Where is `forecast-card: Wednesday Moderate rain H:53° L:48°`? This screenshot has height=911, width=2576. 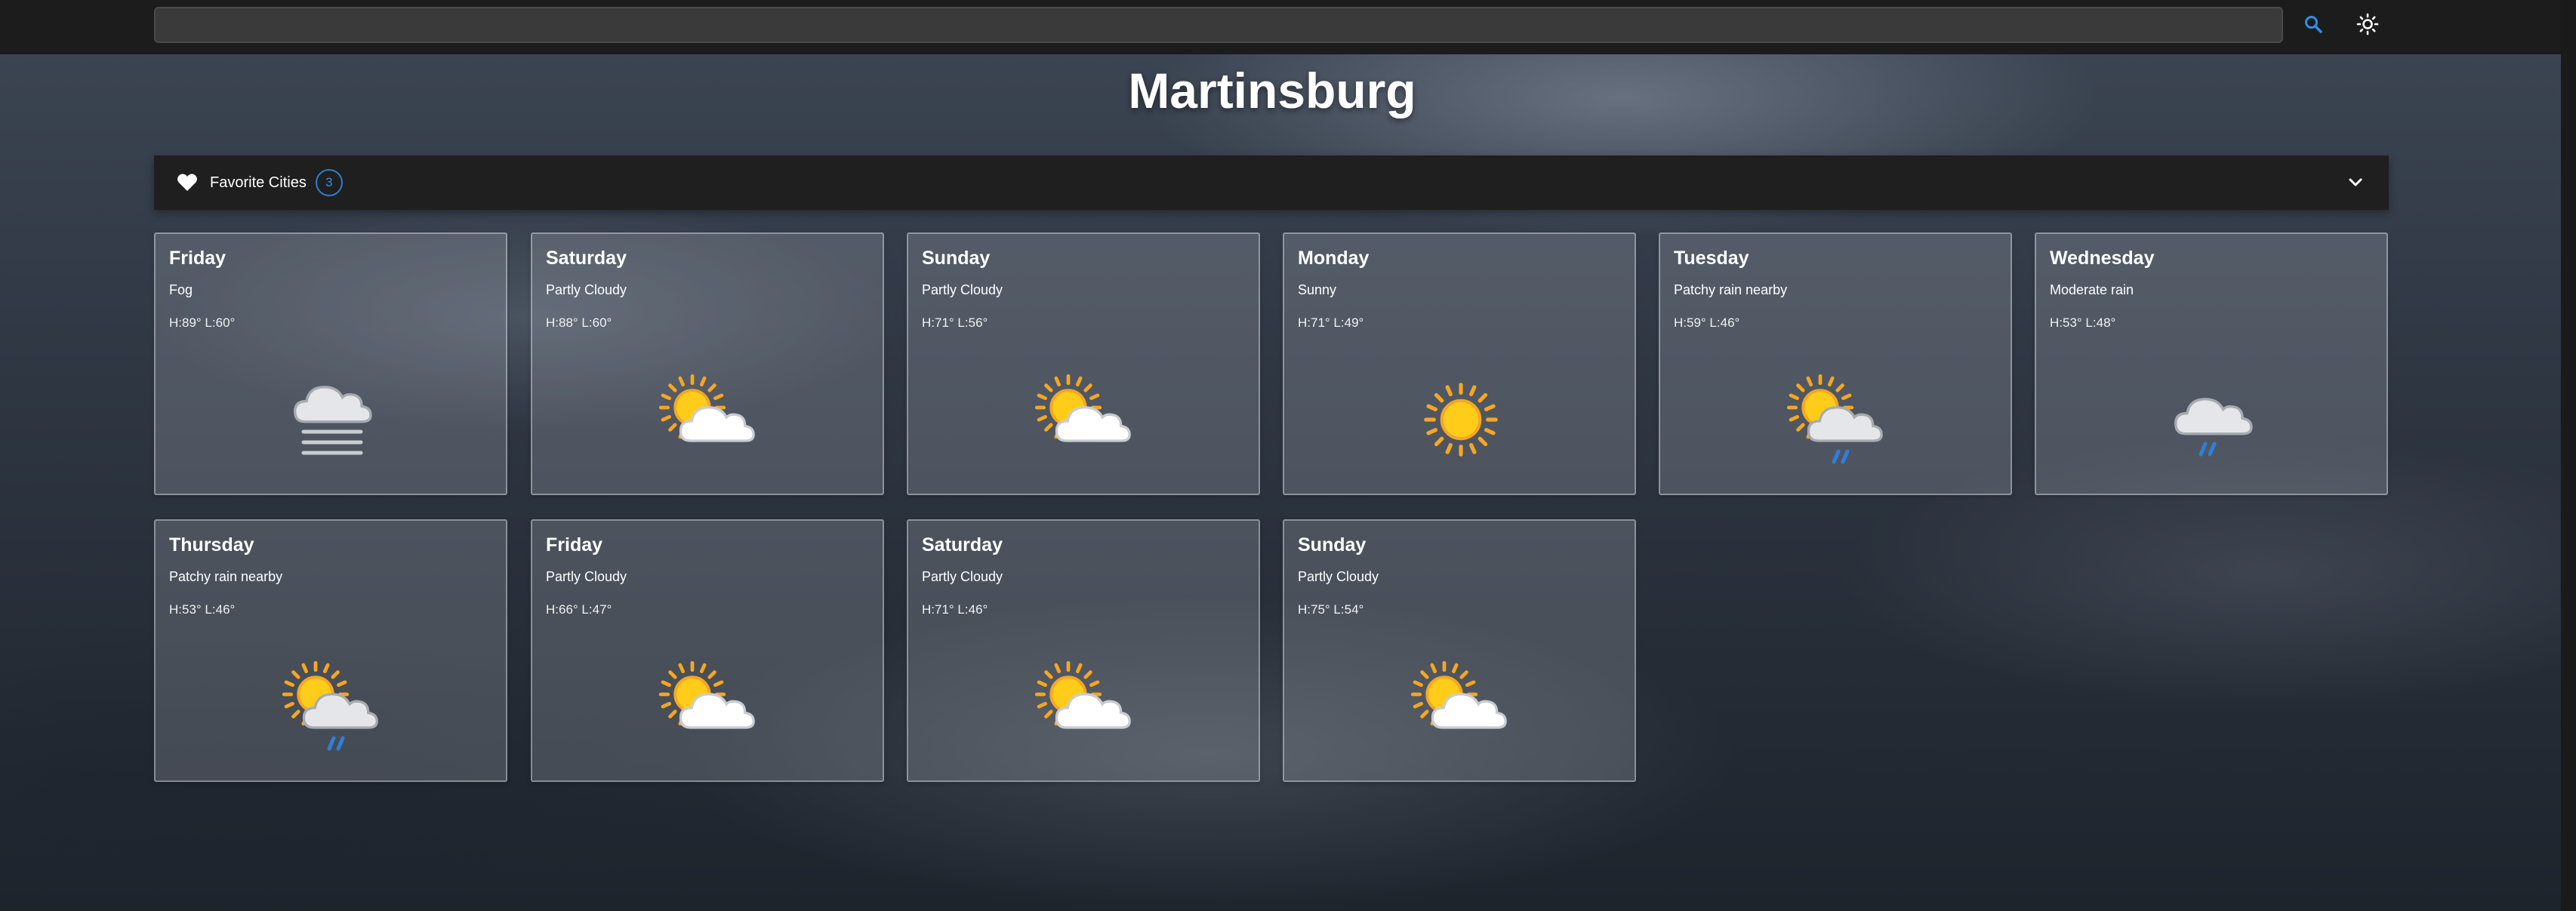 forecast-card: Wednesday Moderate rain H:53° L:48° is located at coordinates (2211, 363).